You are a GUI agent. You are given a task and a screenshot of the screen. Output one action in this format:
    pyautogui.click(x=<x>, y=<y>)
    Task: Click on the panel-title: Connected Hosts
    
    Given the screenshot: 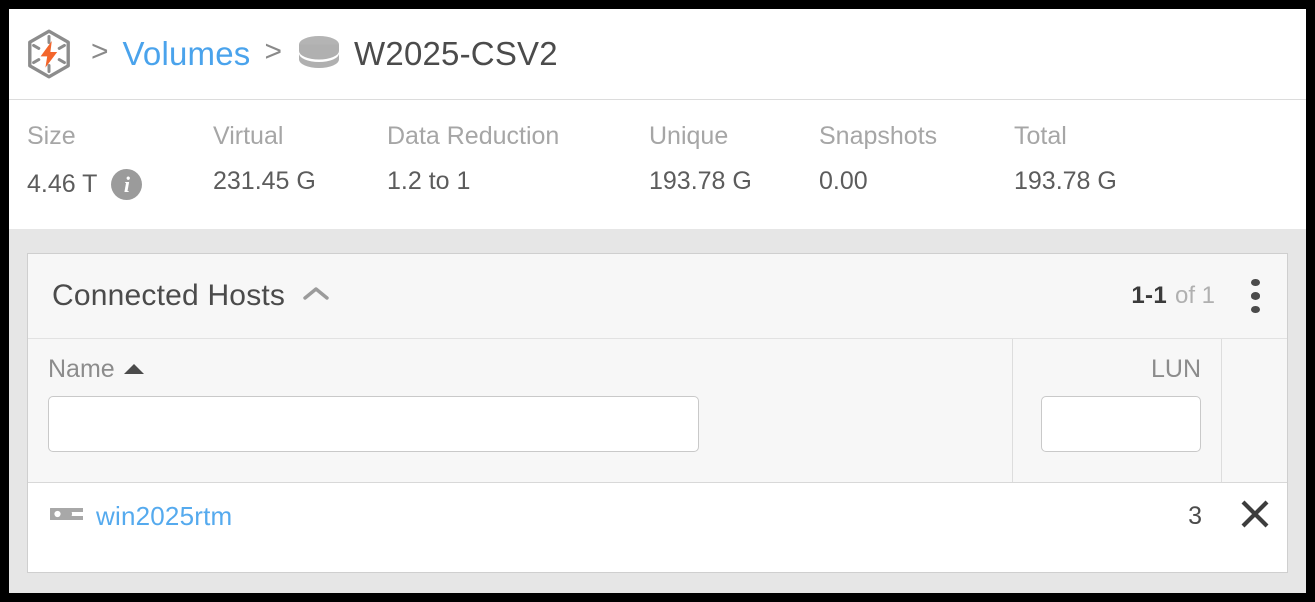 What is the action you would take?
    pyautogui.click(x=169, y=295)
    